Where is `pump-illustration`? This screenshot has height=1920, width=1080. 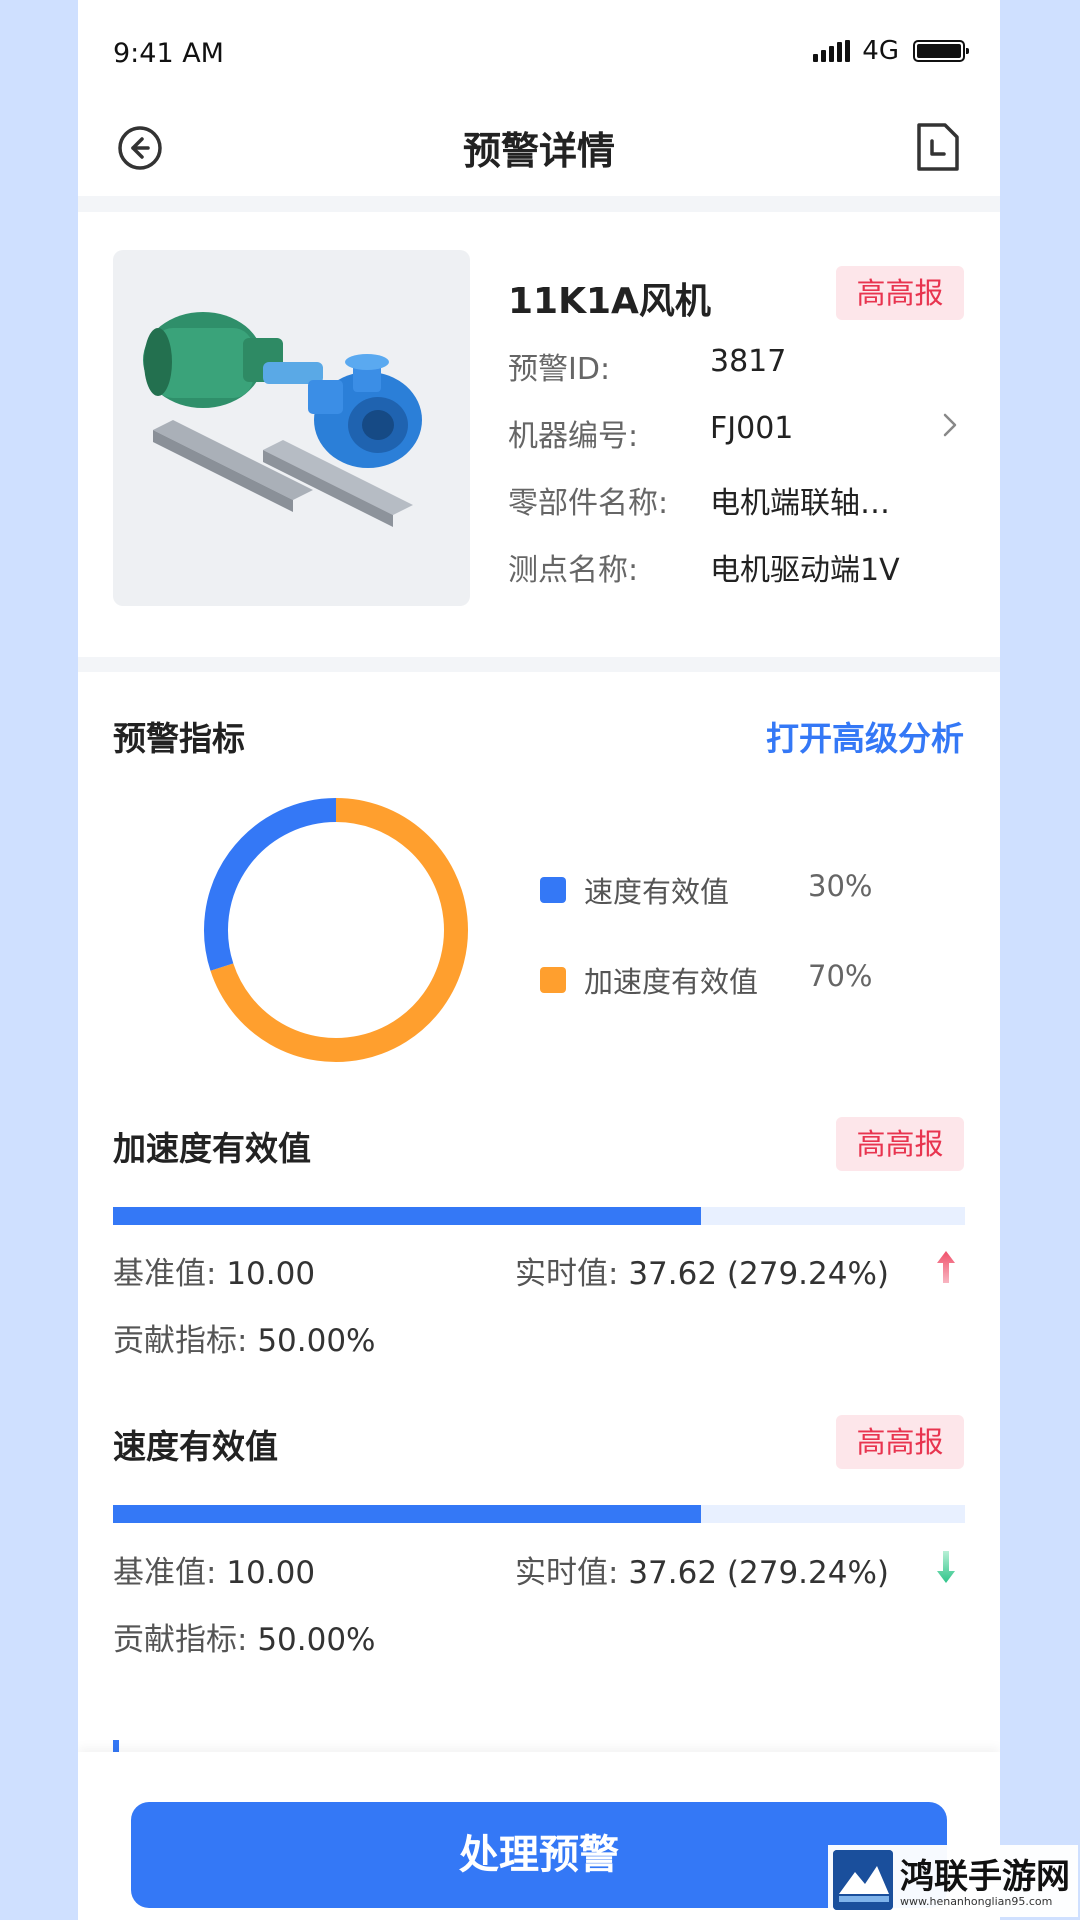 pump-illustration is located at coordinates (282, 419).